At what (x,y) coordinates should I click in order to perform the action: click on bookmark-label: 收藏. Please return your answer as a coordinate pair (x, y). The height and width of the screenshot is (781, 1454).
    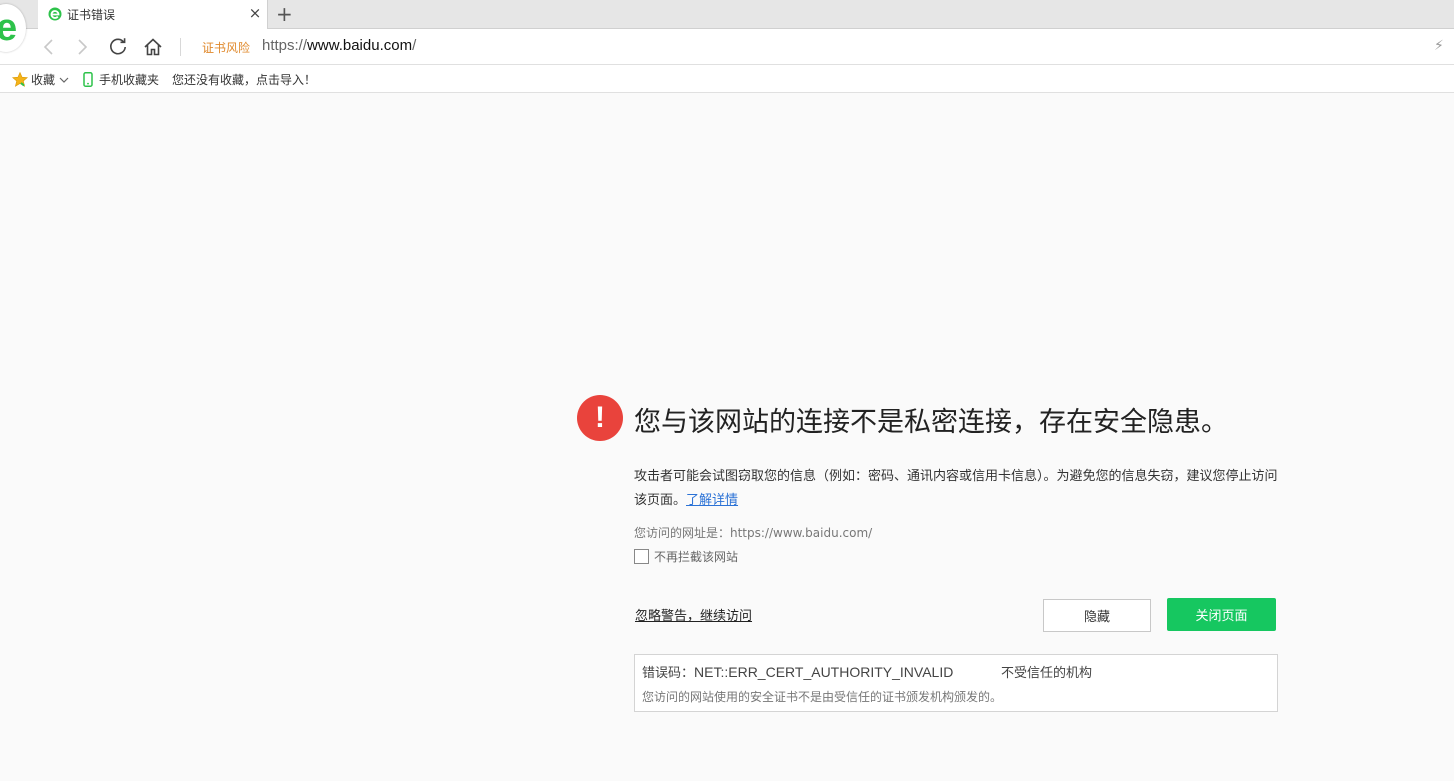
    Looking at the image, I should click on (43, 80).